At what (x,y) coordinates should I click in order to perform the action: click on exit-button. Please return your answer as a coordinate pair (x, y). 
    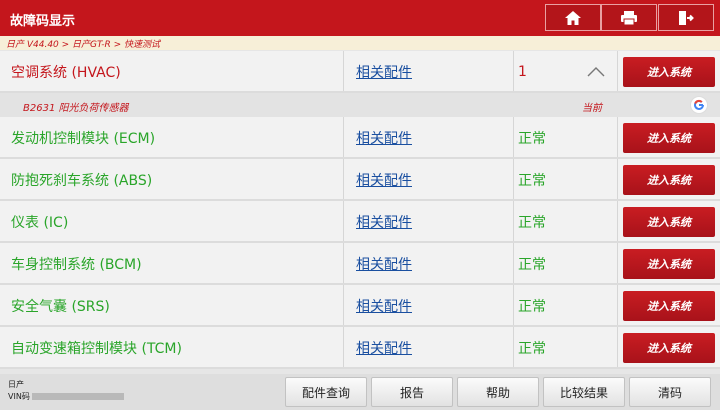
    Looking at the image, I should click on (686, 17).